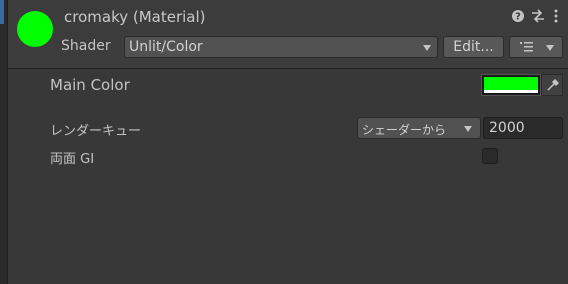 The height and width of the screenshot is (284, 568). Describe the element at coordinates (490, 156) in the screenshot. I see `double-sided-gi-checkbox` at that location.